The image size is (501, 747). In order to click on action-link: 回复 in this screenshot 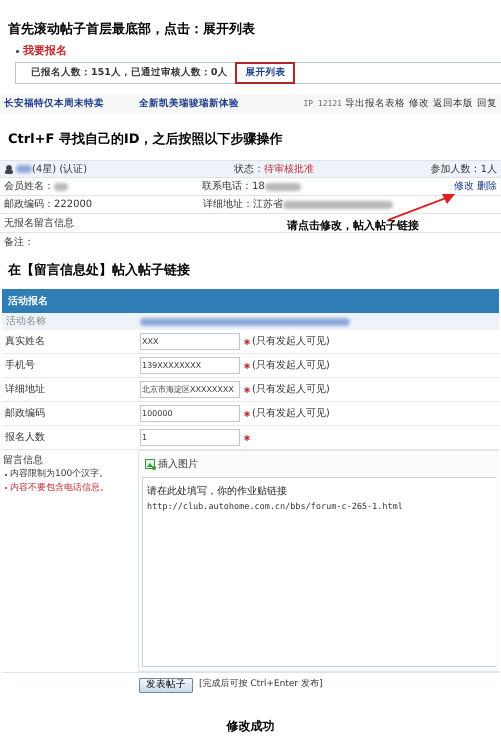, I will do `click(487, 104)`.